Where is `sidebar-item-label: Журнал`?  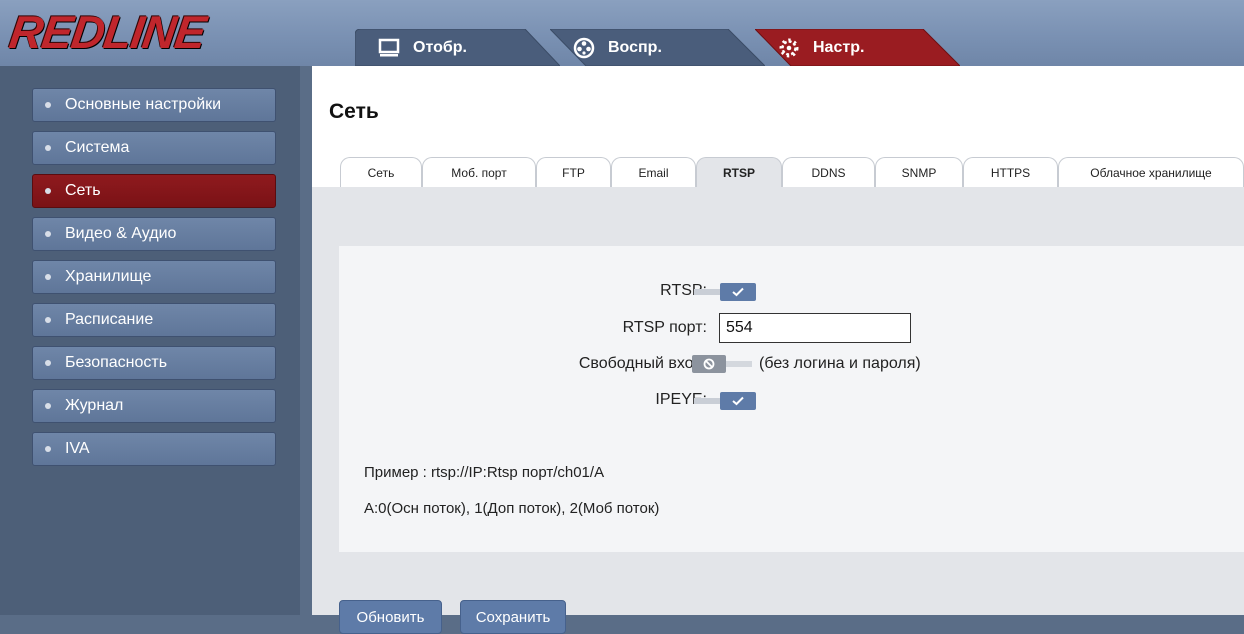 sidebar-item-label: Журнал is located at coordinates (94, 405).